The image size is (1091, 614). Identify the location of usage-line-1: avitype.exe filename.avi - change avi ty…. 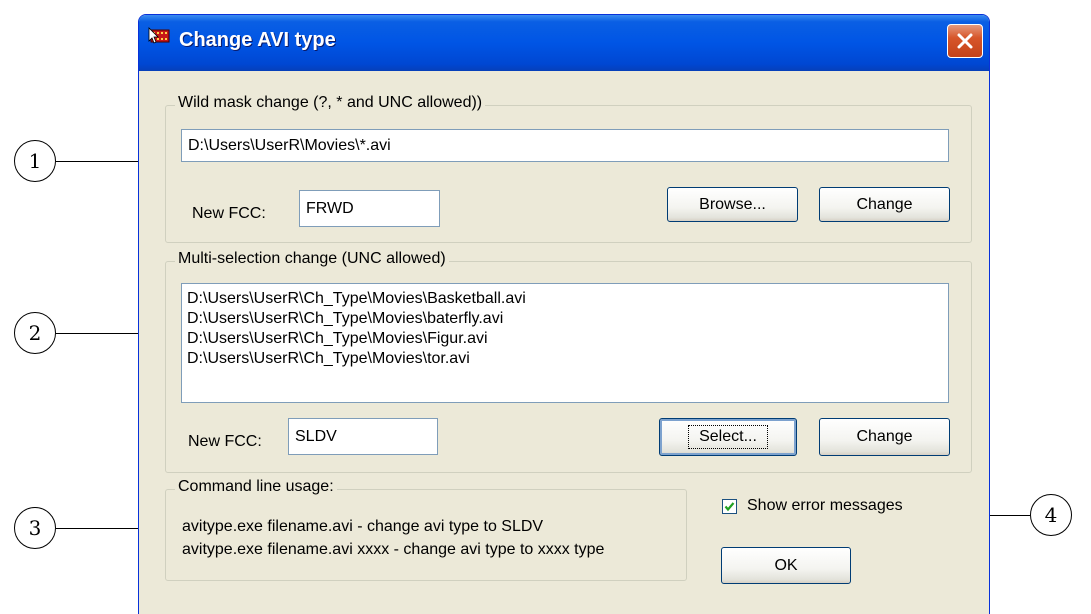
(363, 526).